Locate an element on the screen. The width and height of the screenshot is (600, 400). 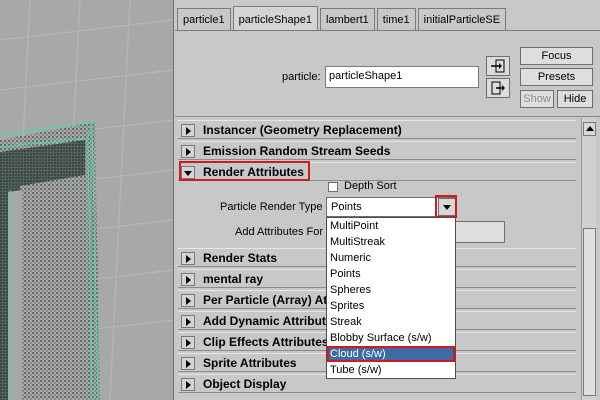
show-button: Show is located at coordinates (537, 99).